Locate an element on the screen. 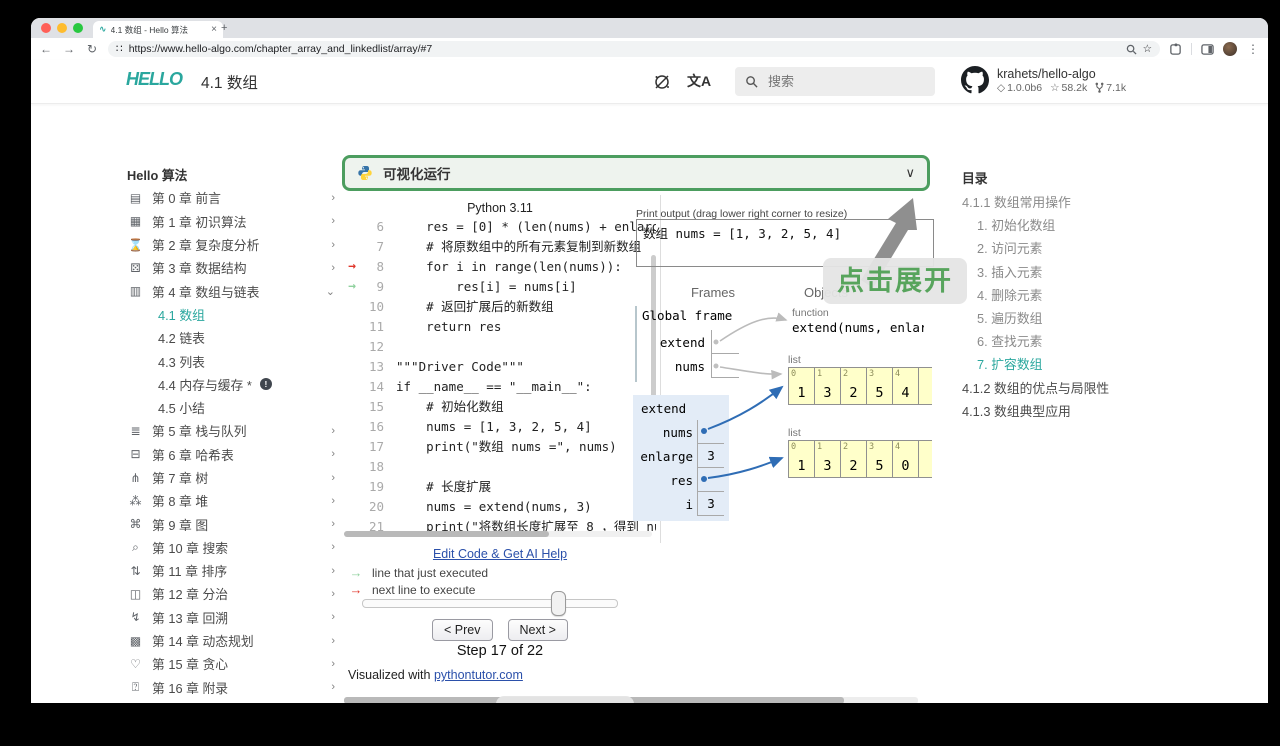 The image size is (1280, 746). toc-item-access: 2. 访问元素 is located at coordinates (1062, 247).